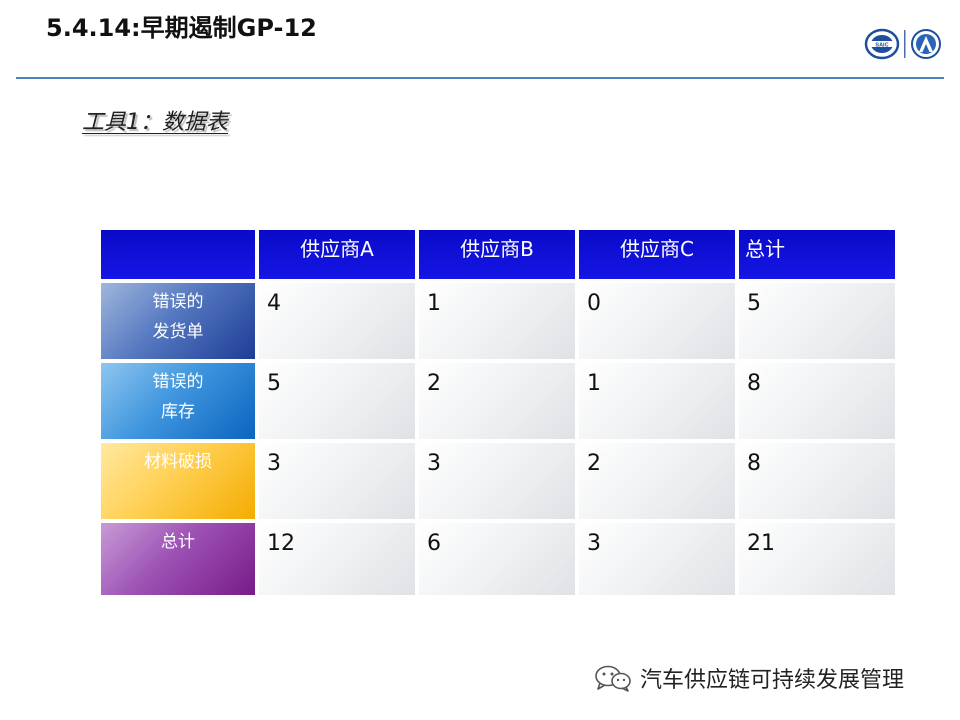  What do you see at coordinates (926, 44) in the screenshot?
I see `brand-a-logo` at bounding box center [926, 44].